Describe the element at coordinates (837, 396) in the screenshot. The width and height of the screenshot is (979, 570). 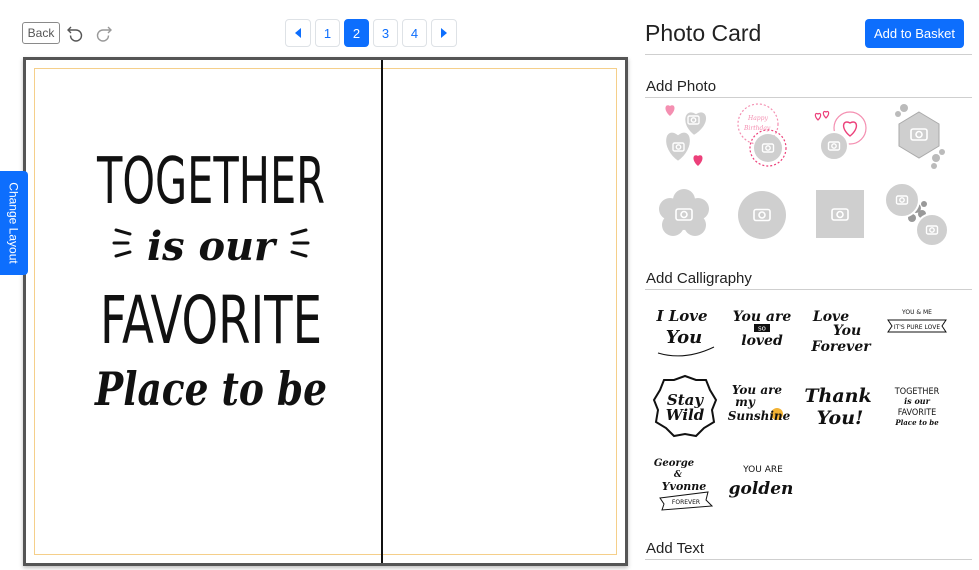
I see `svg-text: Thank` at that location.